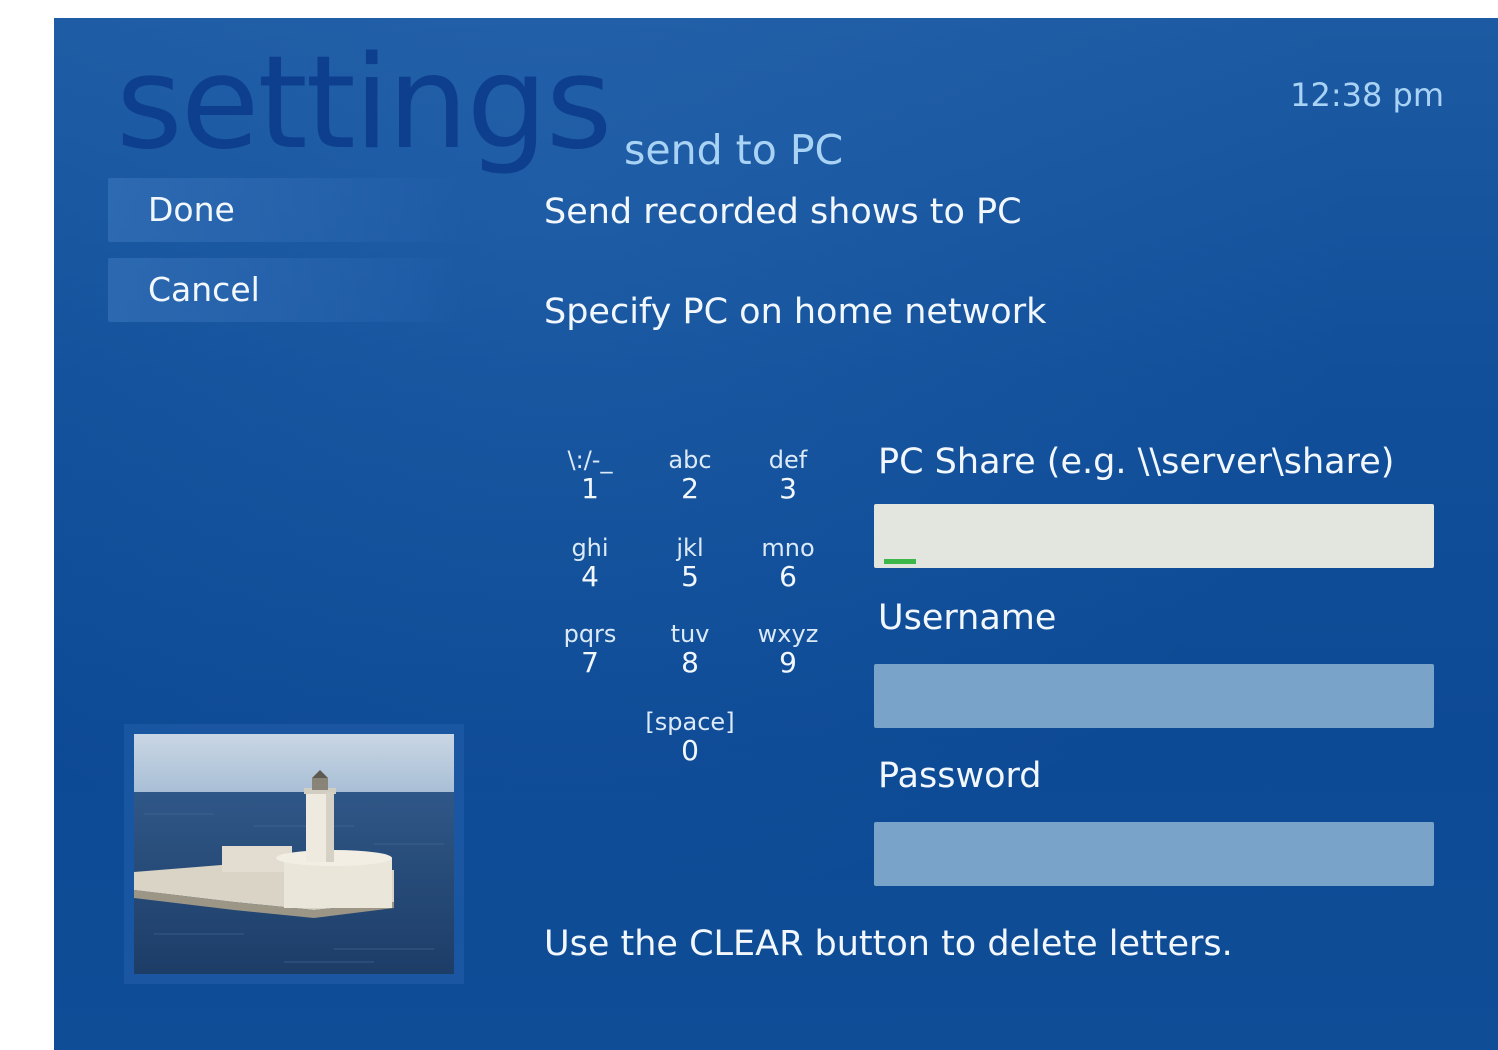  Describe the element at coordinates (788, 488) in the screenshot. I see `keypad-digit: 3` at that location.